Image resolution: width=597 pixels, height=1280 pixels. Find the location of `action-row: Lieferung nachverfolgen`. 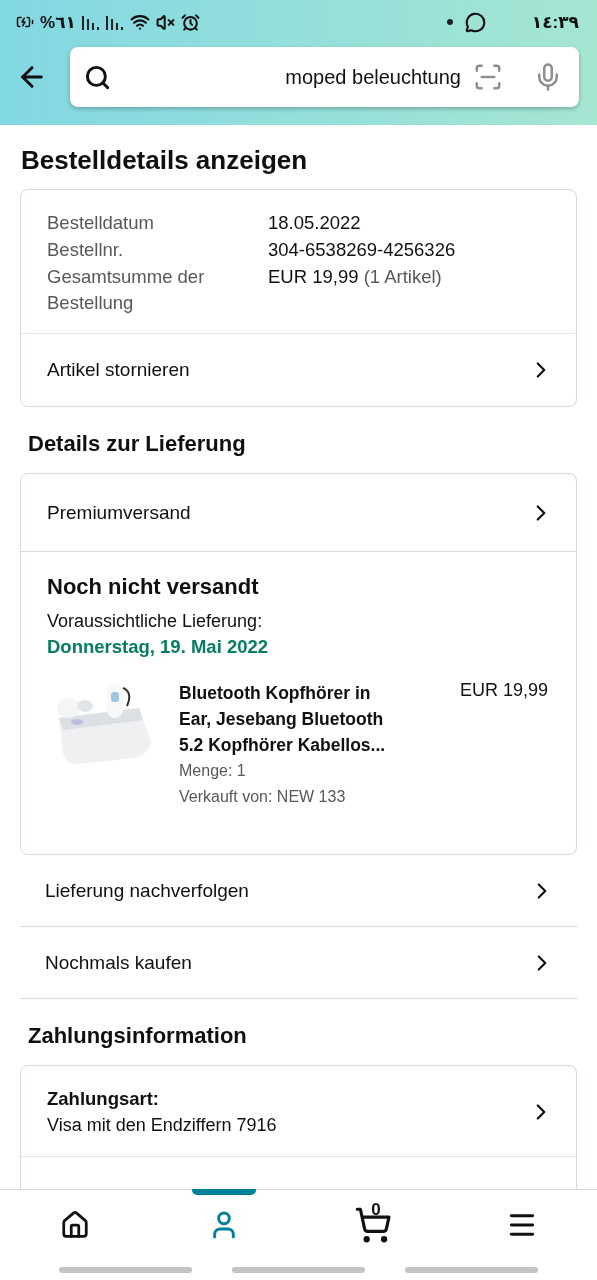

action-row: Lieferung nachverfolgen is located at coordinates (298, 891).